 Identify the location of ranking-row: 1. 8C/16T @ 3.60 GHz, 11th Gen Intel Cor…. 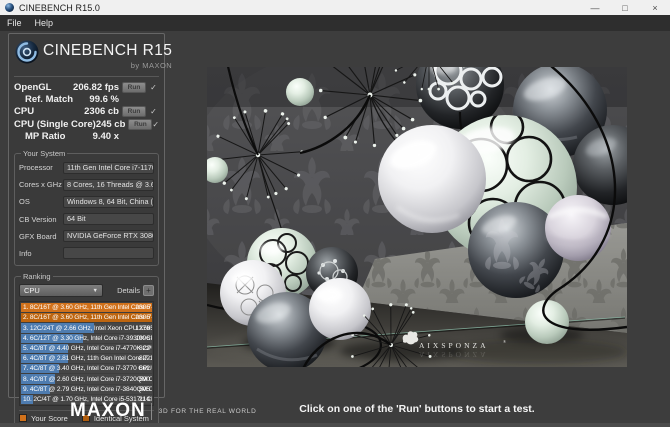
(86, 308).